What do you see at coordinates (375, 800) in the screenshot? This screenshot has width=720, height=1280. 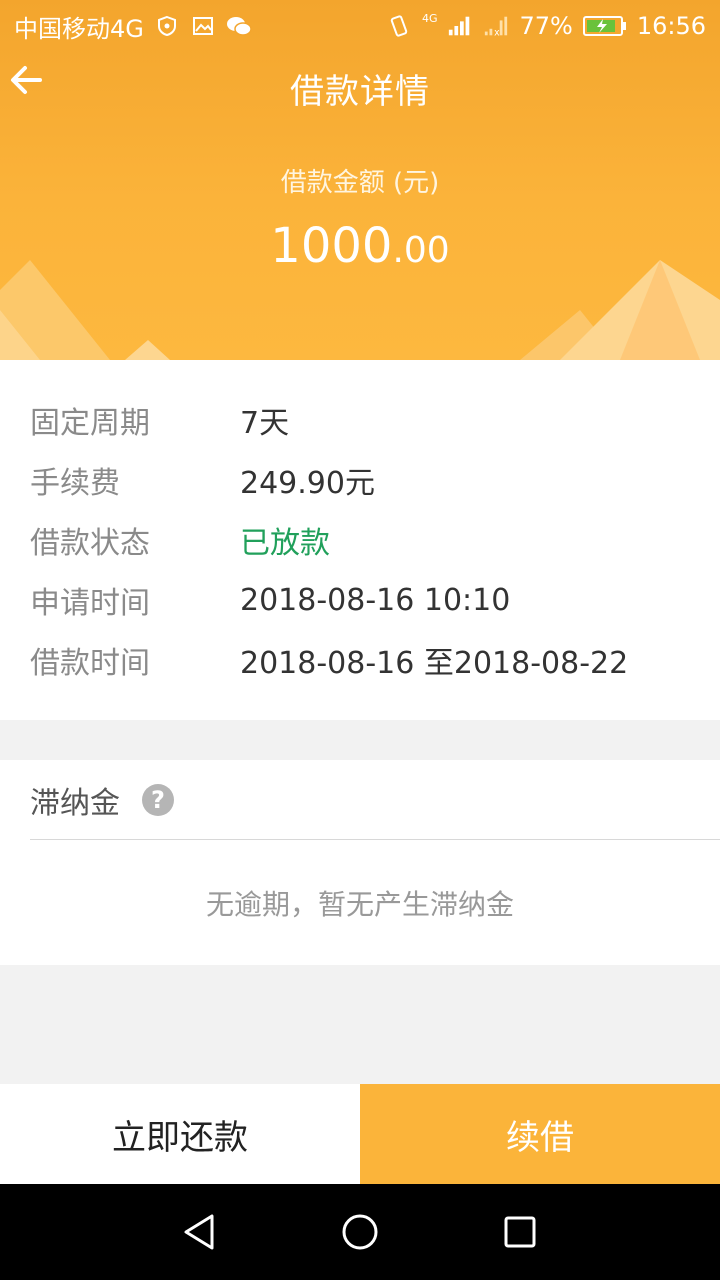 I see `late-fee-header: 滞纳金 ?` at bounding box center [375, 800].